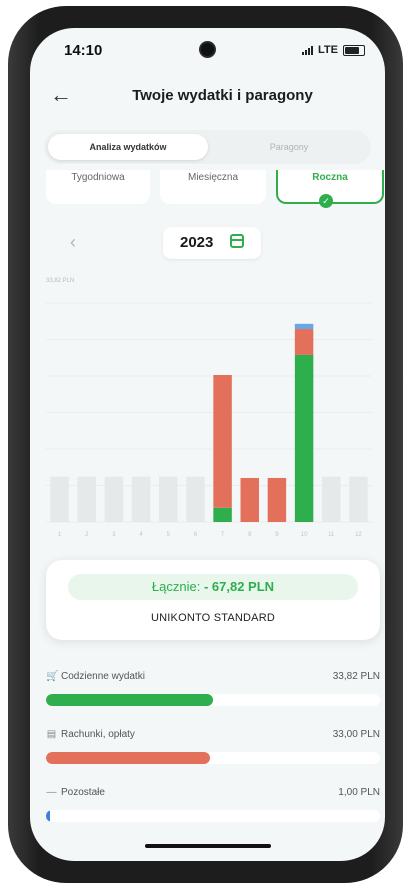 The image size is (403, 885). I want to click on category-daily-expenses: 🛒 Codzienne wydatki 33,82 PLN, so click(213, 687).